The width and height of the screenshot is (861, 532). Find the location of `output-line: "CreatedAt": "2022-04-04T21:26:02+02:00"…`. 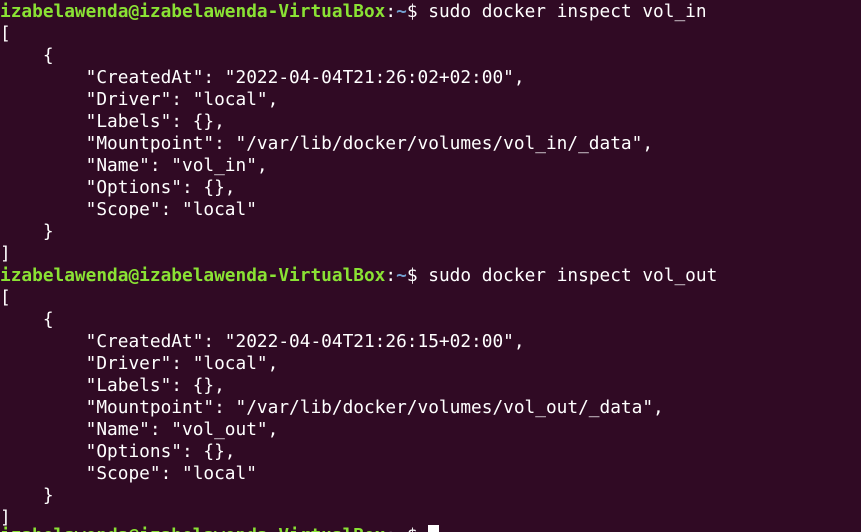

output-line: "CreatedAt": "2022-04-04T21:26:02+02:00"… is located at coordinates (262, 77).